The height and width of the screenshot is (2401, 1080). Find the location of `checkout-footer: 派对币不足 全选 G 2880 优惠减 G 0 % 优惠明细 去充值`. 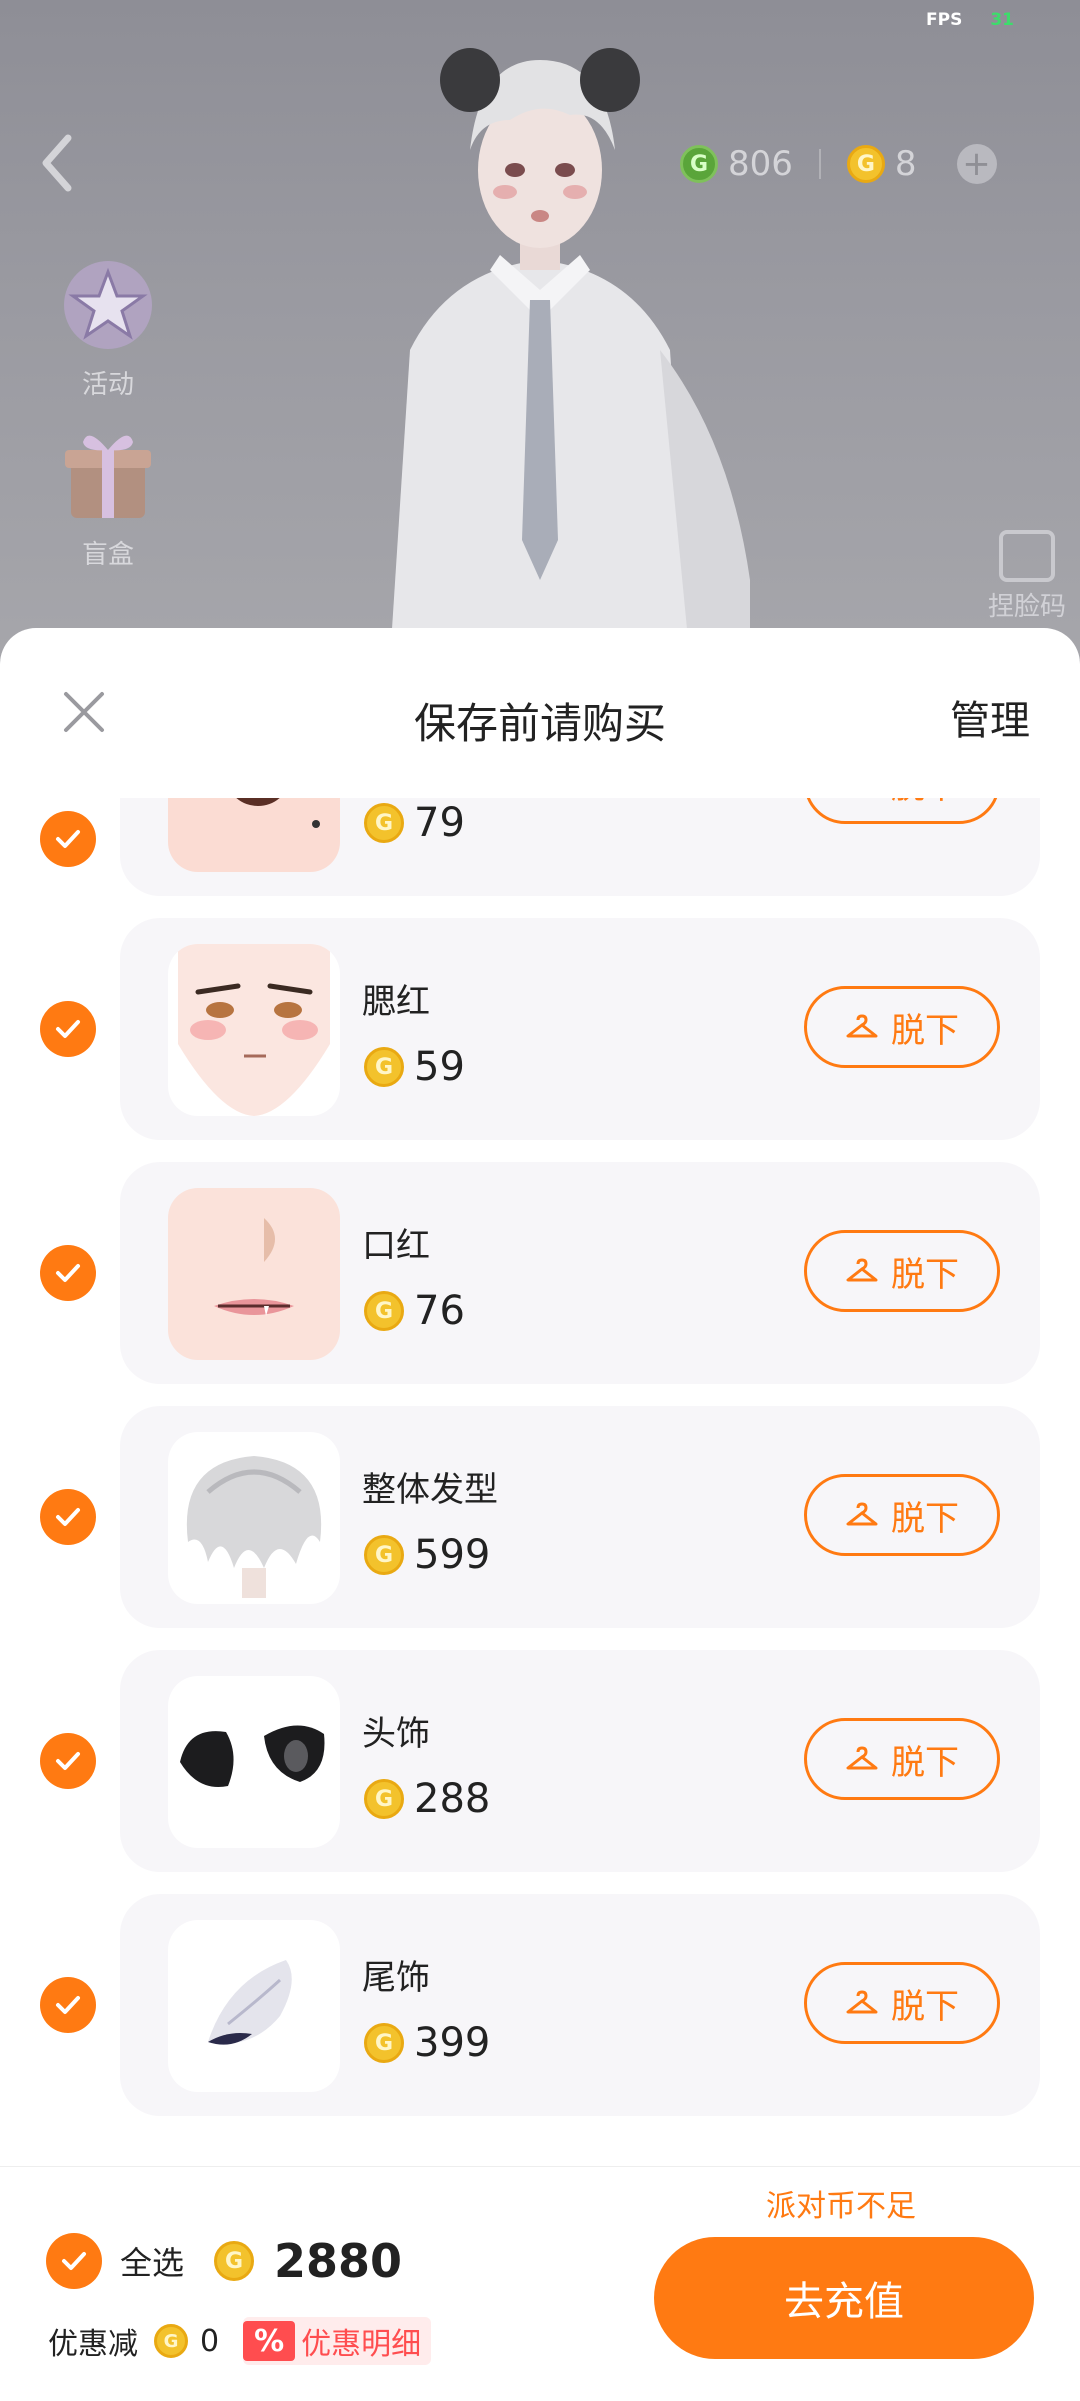

checkout-footer: 派对币不足 全选 G 2880 优惠减 G 0 % 优惠明细 去充值 is located at coordinates (540, 2283).